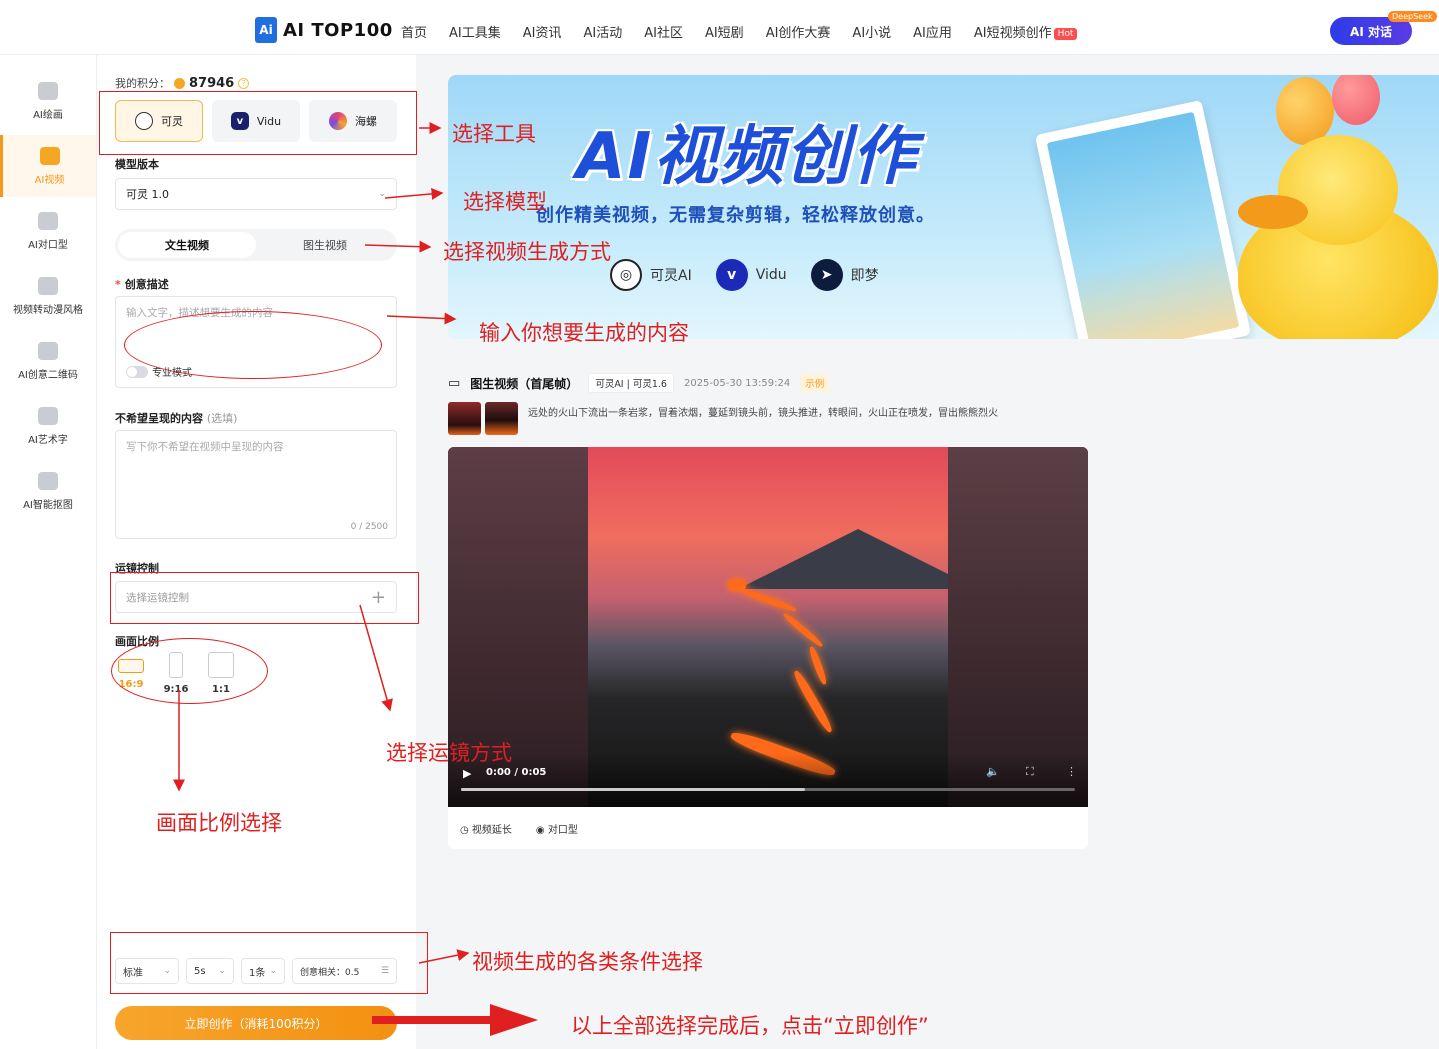 The width and height of the screenshot is (1439, 1049). What do you see at coordinates (449, 753) in the screenshot?
I see `annotation-select-camera: 选择运镜方式` at bounding box center [449, 753].